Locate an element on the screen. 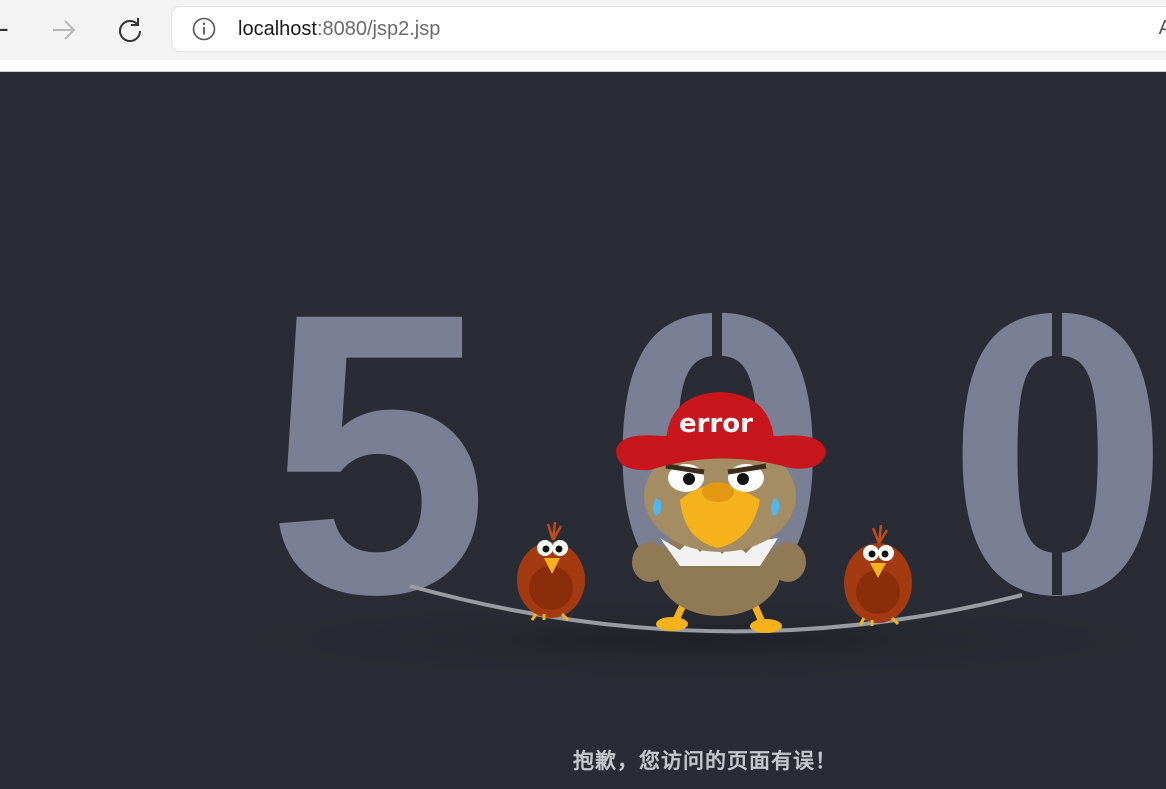 The height and width of the screenshot is (789, 1166). right-chick is located at coordinates (878, 575).